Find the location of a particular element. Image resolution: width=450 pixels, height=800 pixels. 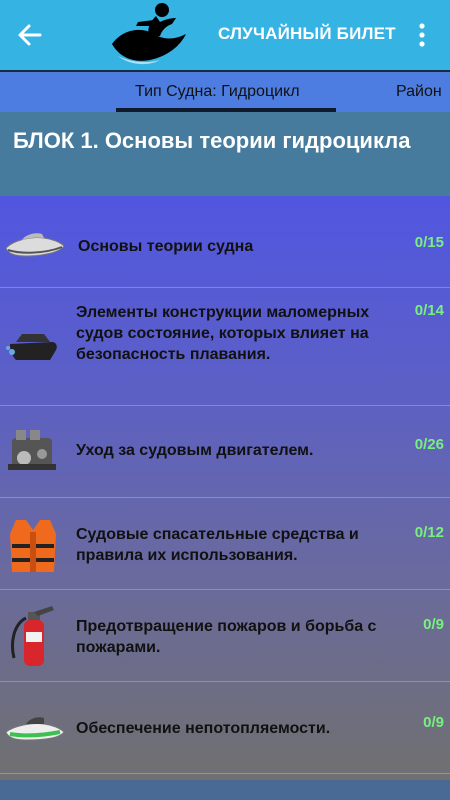

jet-ski-icon is located at coordinates (34, 243).